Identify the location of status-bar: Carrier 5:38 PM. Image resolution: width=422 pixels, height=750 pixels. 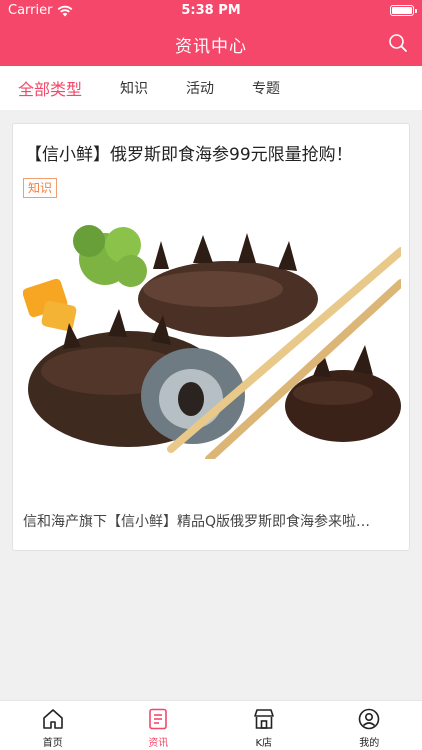
(211, 11).